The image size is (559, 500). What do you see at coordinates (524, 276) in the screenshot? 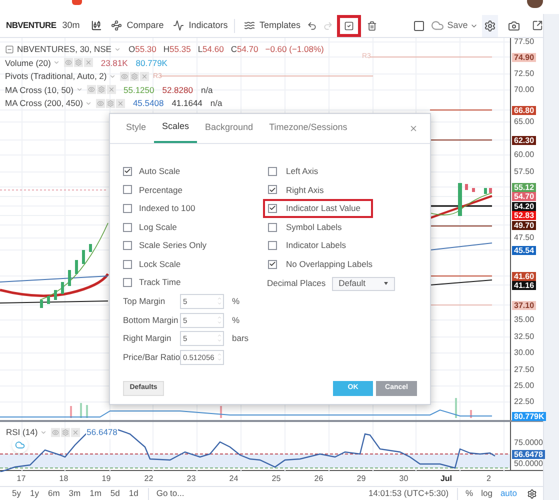
I see `price-label: 41.60` at bounding box center [524, 276].